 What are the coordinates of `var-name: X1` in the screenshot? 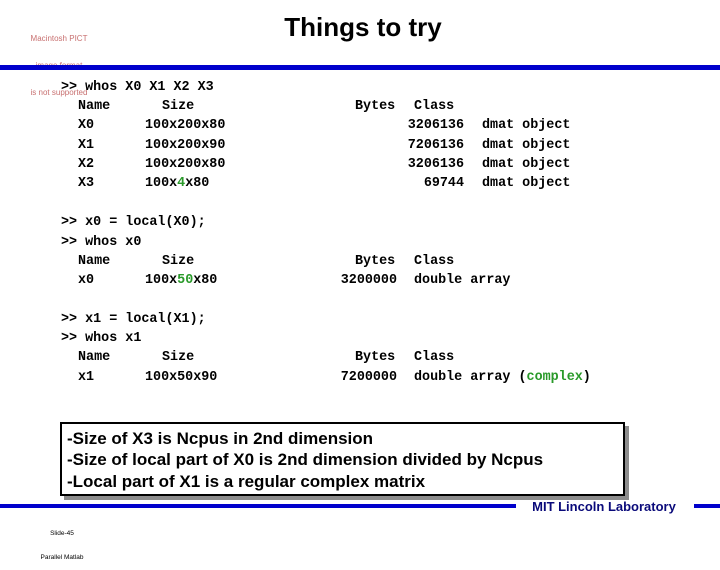 It's located at (86, 145).